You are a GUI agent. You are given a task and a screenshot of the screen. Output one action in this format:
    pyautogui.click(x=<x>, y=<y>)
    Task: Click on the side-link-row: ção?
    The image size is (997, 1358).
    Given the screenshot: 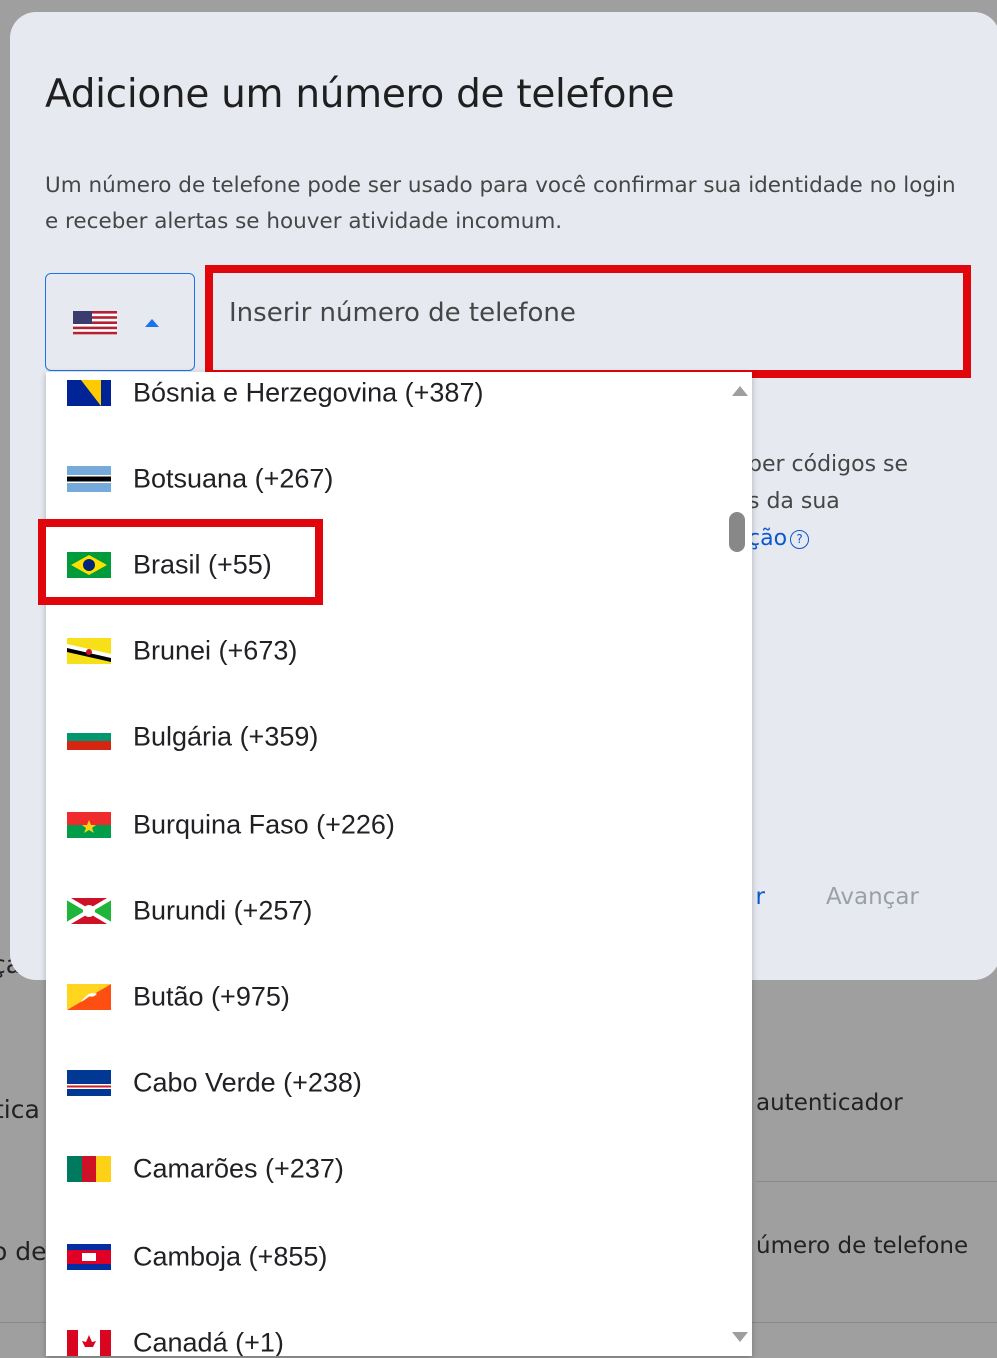 What is the action you would take?
    pyautogui.click(x=868, y=538)
    